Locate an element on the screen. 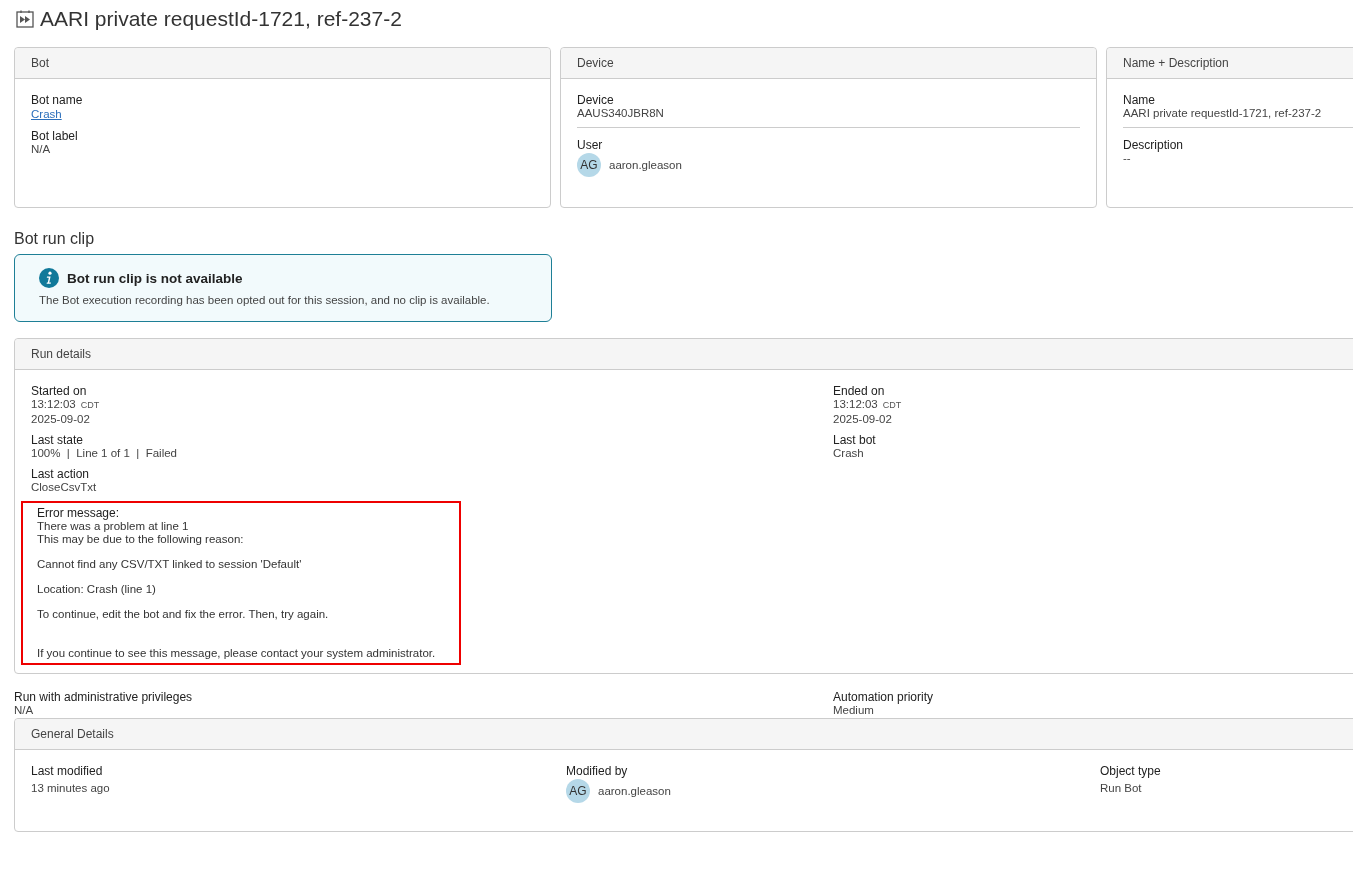 This screenshot has width=1353, height=870. card-header: Name + Description is located at coordinates (1230, 63).